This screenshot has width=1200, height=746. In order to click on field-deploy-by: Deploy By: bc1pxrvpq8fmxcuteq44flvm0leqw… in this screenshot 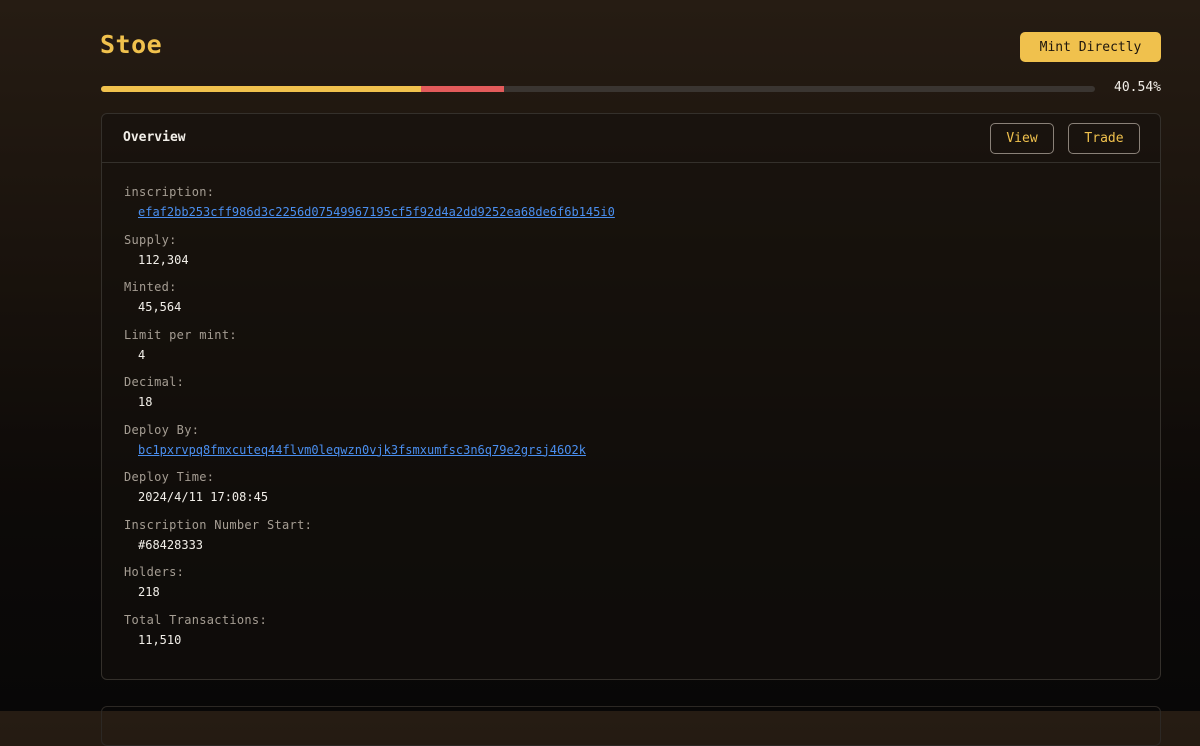, I will do `click(369, 446)`.